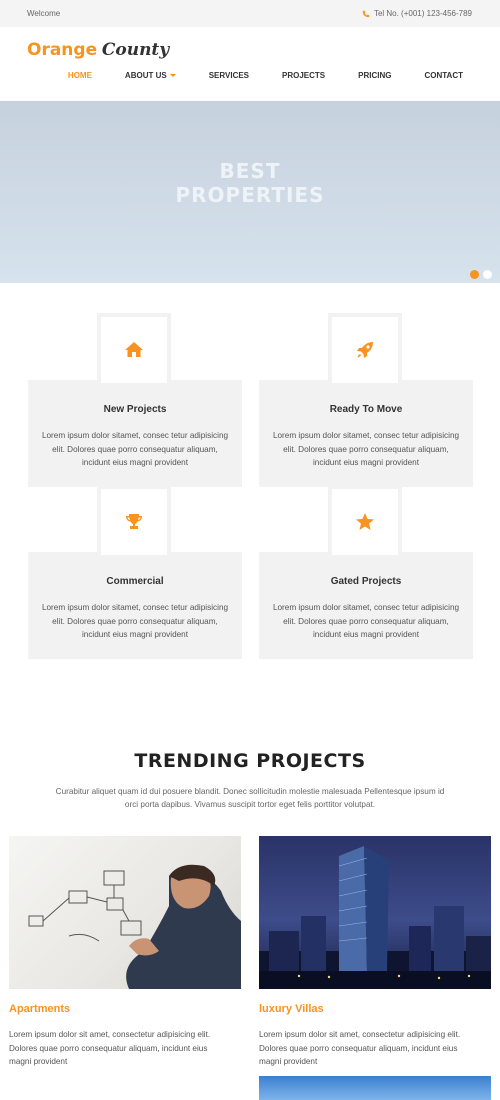 This screenshot has height=1100, width=500. I want to click on feature-title: Gated Projects, so click(366, 581).